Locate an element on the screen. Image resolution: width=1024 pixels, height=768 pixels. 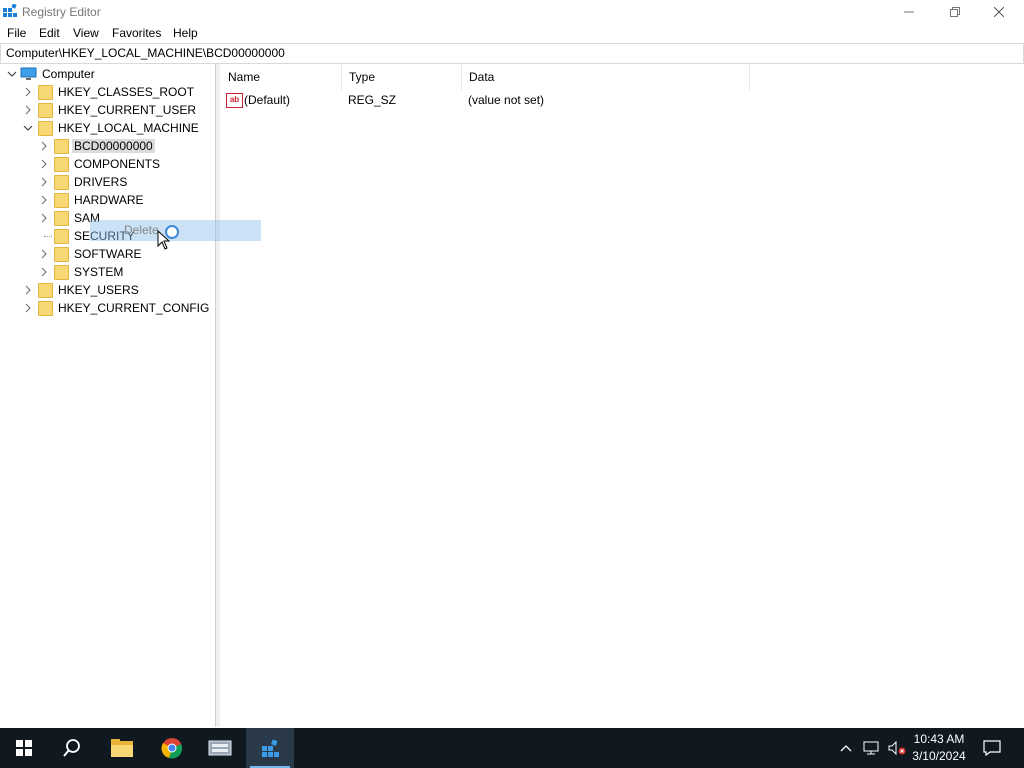
action-center-button is located at coordinates (992, 748).